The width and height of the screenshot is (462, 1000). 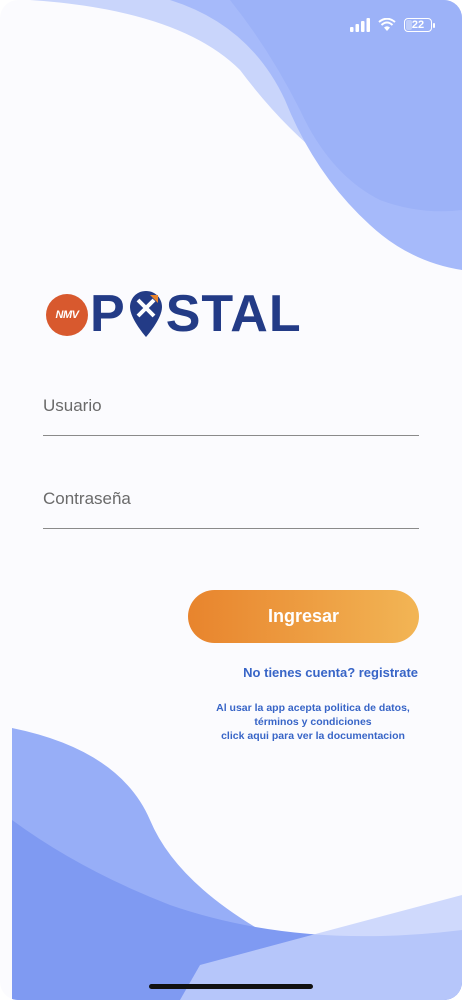 I want to click on username-input, so click(x=231, y=406).